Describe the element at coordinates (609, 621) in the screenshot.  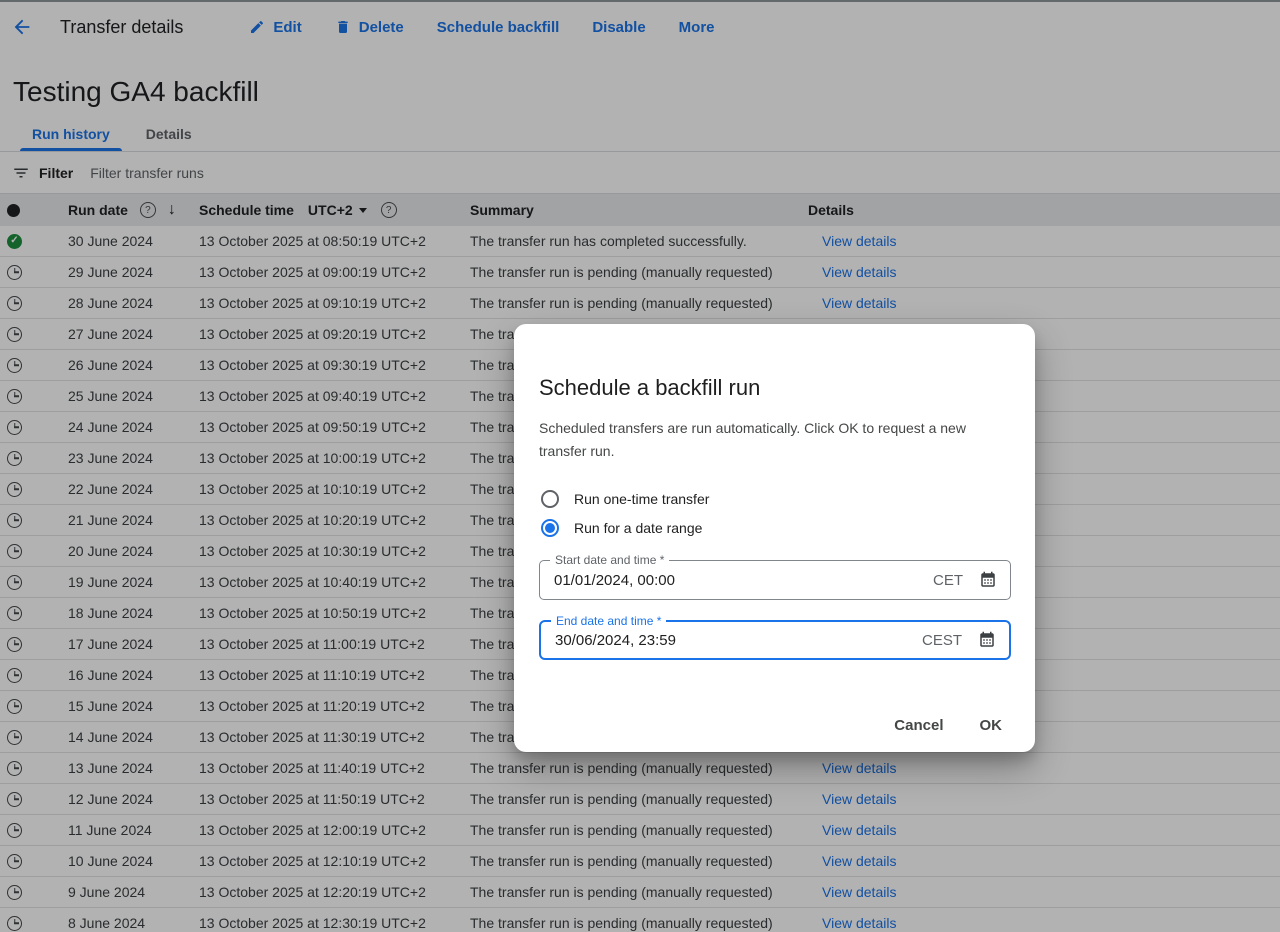
I see `end-date-label: End date and time *` at that location.